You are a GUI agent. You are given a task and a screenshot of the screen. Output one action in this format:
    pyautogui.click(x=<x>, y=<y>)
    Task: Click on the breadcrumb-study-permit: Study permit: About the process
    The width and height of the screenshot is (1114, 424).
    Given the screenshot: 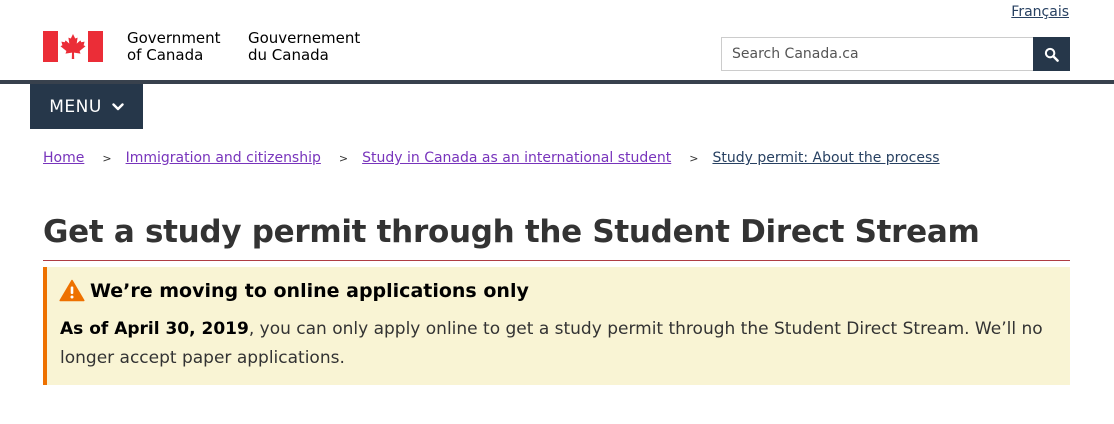 What is the action you would take?
    pyautogui.click(x=825, y=158)
    